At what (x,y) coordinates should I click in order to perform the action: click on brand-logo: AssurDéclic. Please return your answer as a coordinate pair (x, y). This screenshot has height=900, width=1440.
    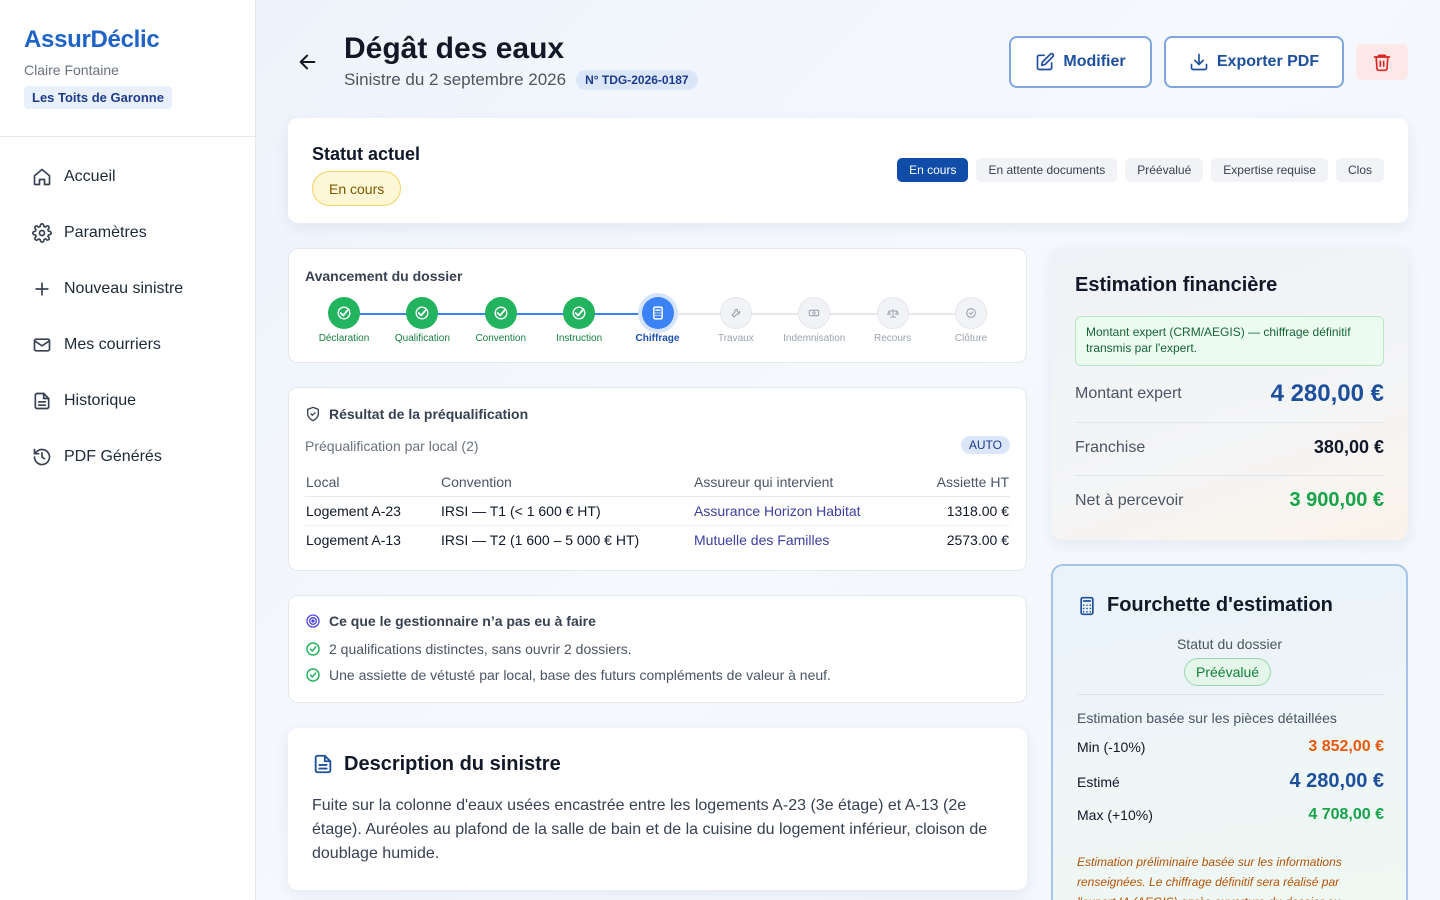
    Looking at the image, I should click on (127, 40).